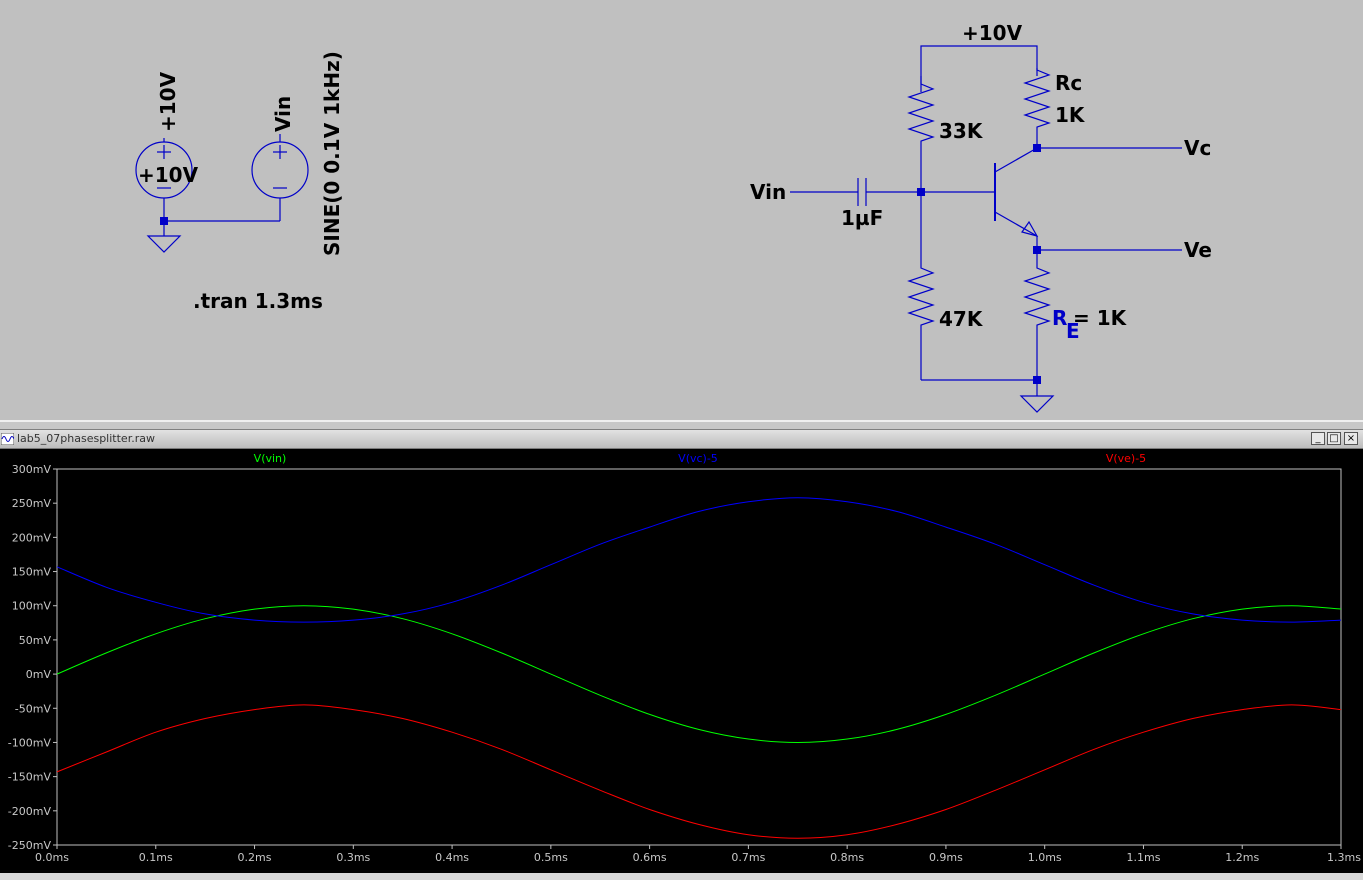  What do you see at coordinates (30, 811) in the screenshot?
I see `y-tick-label: -200mV` at bounding box center [30, 811].